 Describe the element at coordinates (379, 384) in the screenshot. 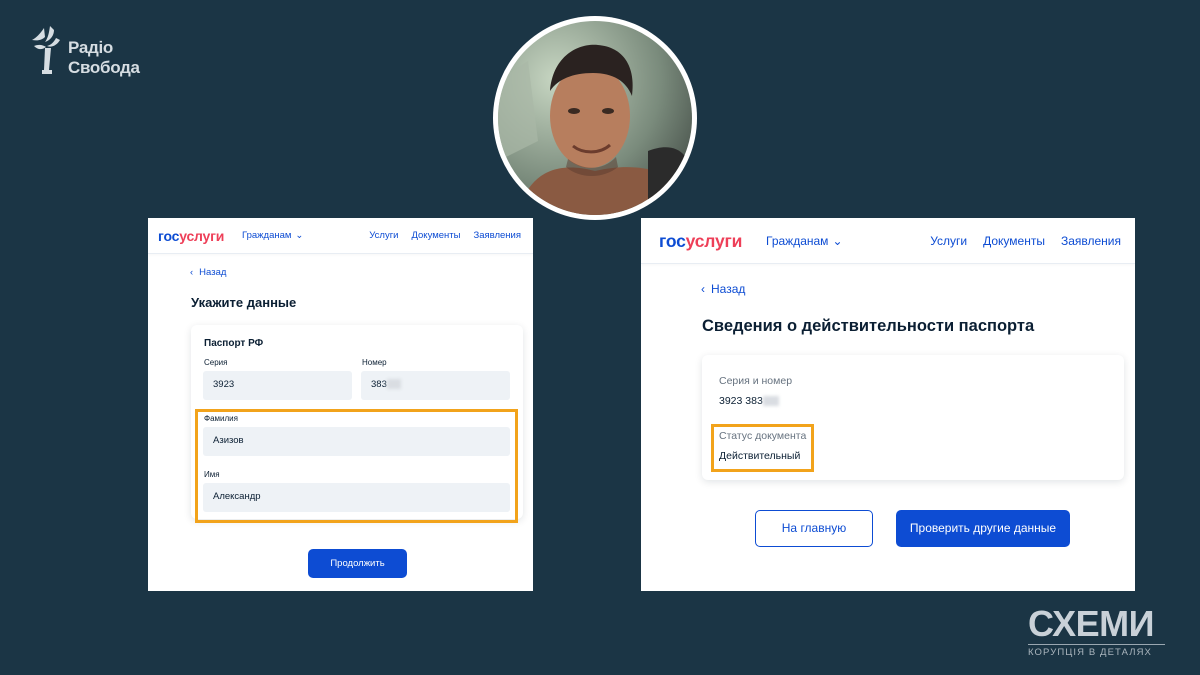

I see `number-value: 383` at that location.